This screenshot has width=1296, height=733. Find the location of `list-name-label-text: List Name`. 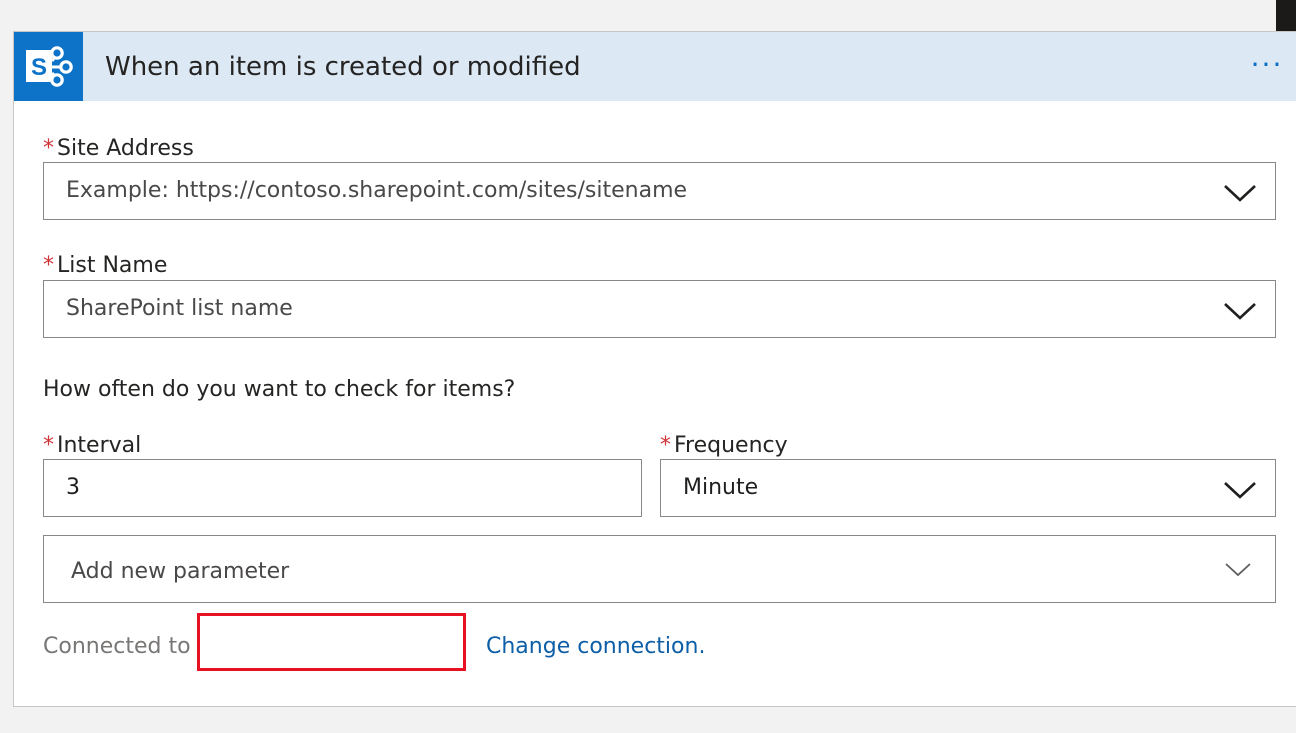

list-name-label-text: List Name is located at coordinates (112, 265).